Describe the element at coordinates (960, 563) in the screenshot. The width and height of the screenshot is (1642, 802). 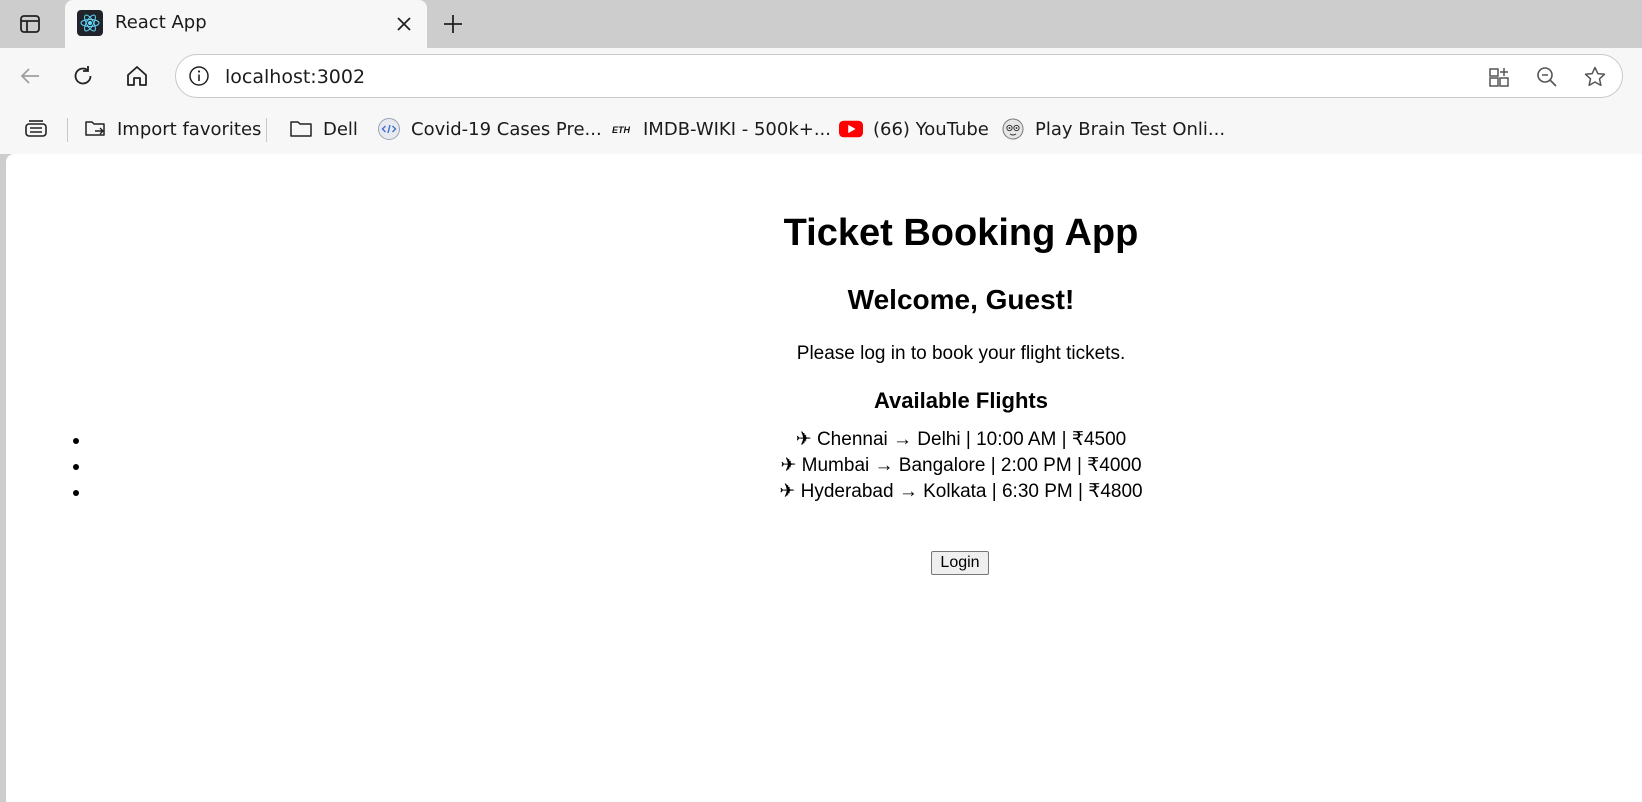
I see `login-button: Login` at that location.